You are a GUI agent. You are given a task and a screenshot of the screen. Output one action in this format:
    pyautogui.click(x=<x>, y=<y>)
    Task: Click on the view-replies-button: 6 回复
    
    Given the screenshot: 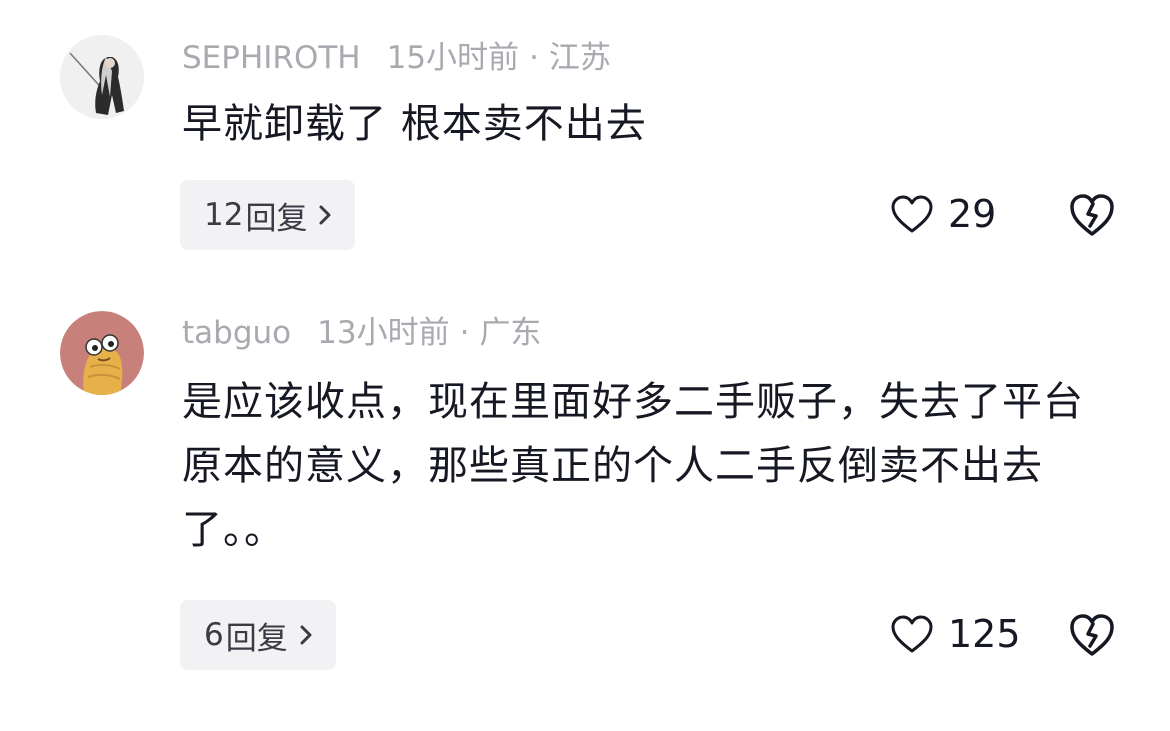 What is the action you would take?
    pyautogui.click(x=258, y=635)
    